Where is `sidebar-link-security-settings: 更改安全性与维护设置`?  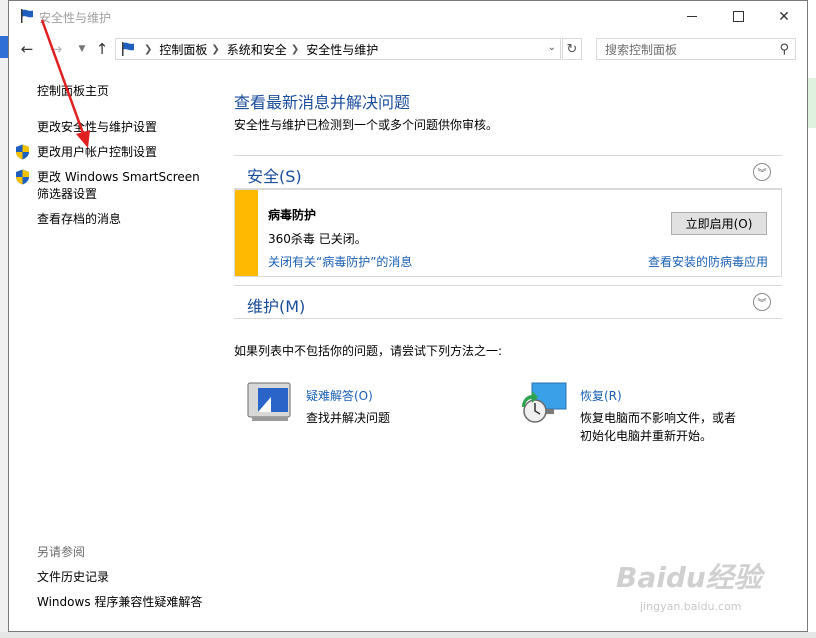 sidebar-link-security-settings: 更改安全性与维护设置 is located at coordinates (97, 127).